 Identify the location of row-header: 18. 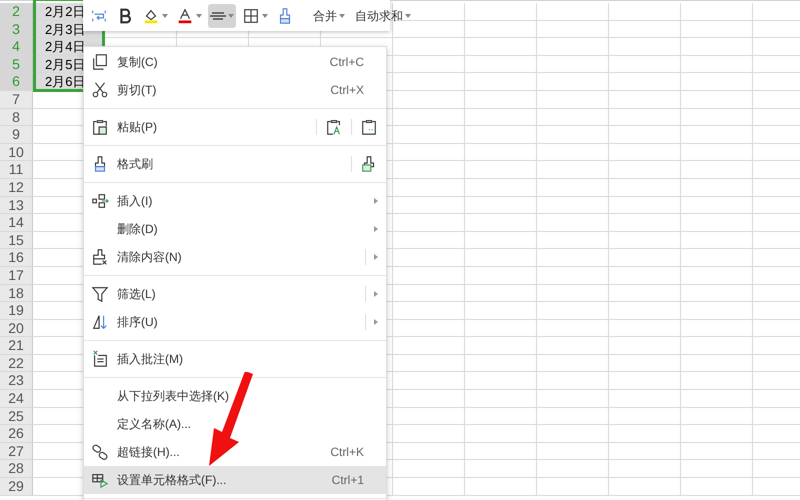
(16, 293).